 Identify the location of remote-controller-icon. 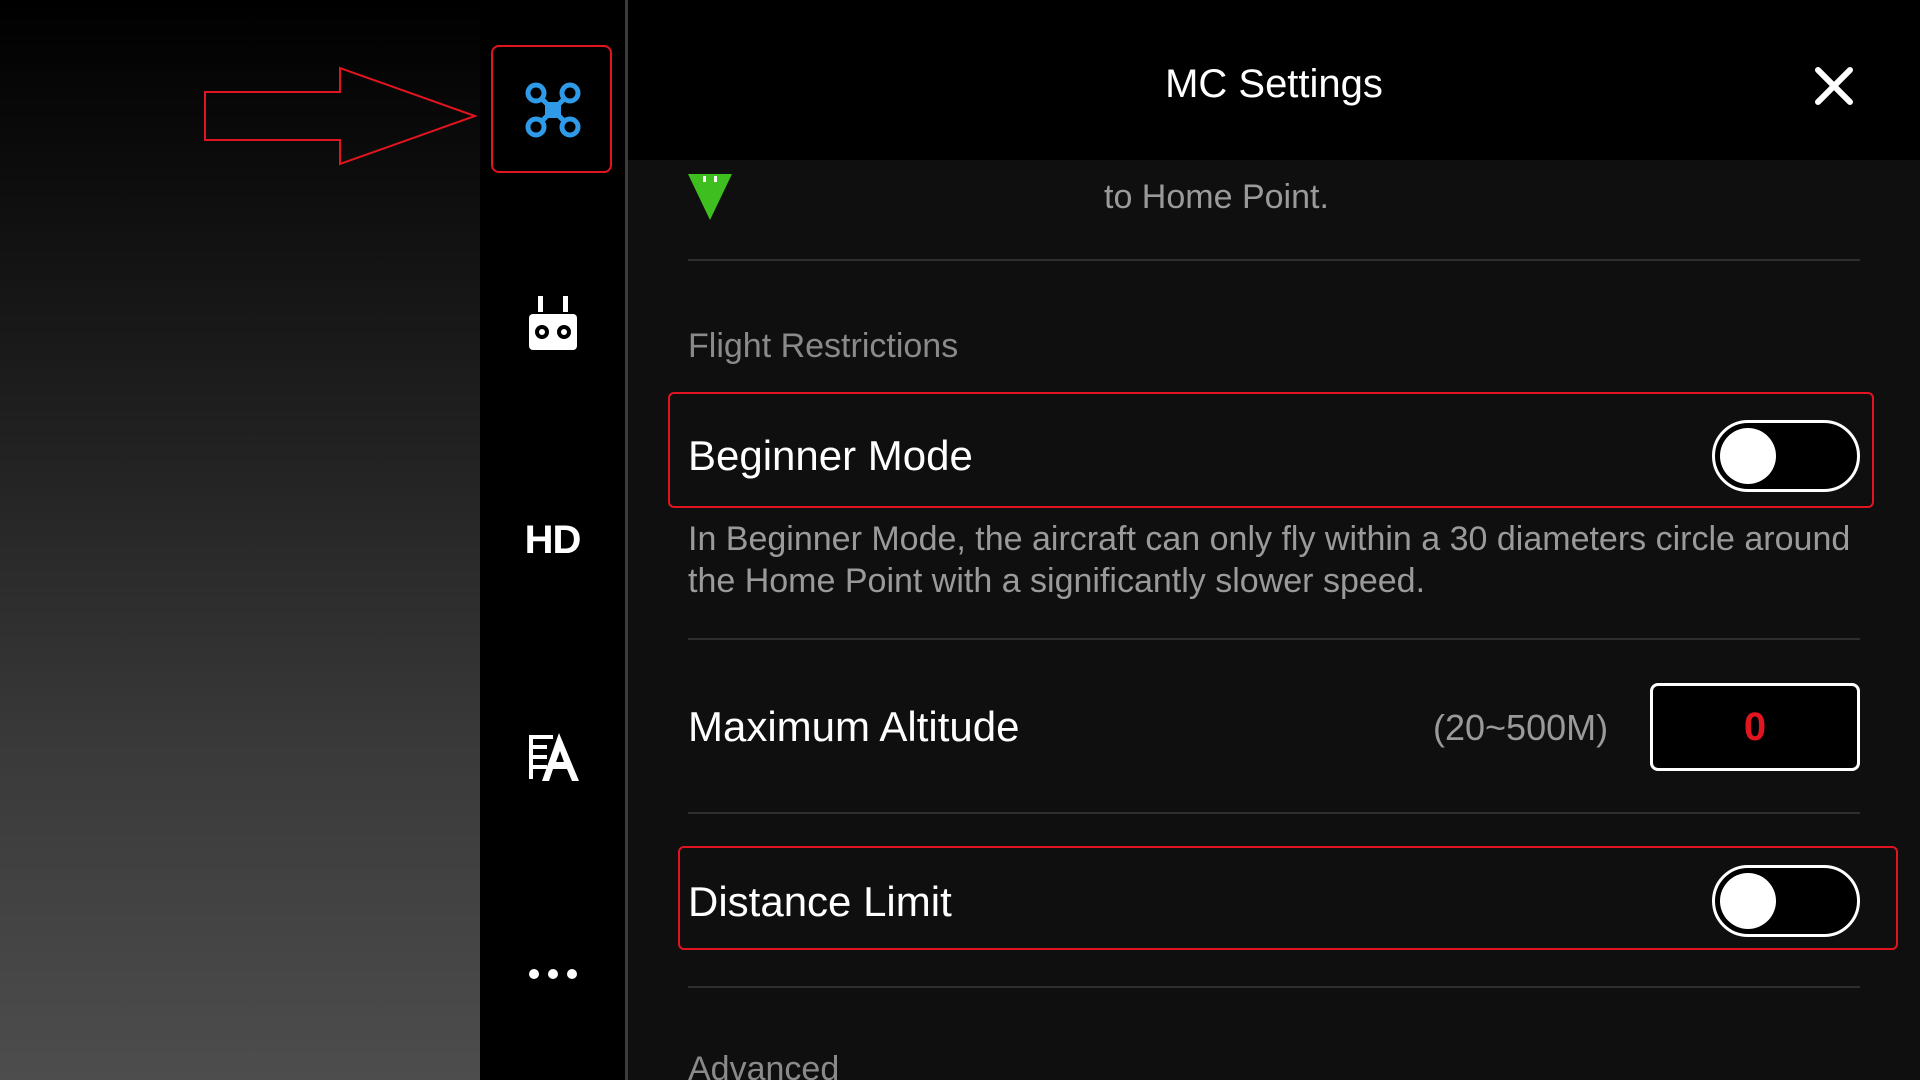
(552, 323).